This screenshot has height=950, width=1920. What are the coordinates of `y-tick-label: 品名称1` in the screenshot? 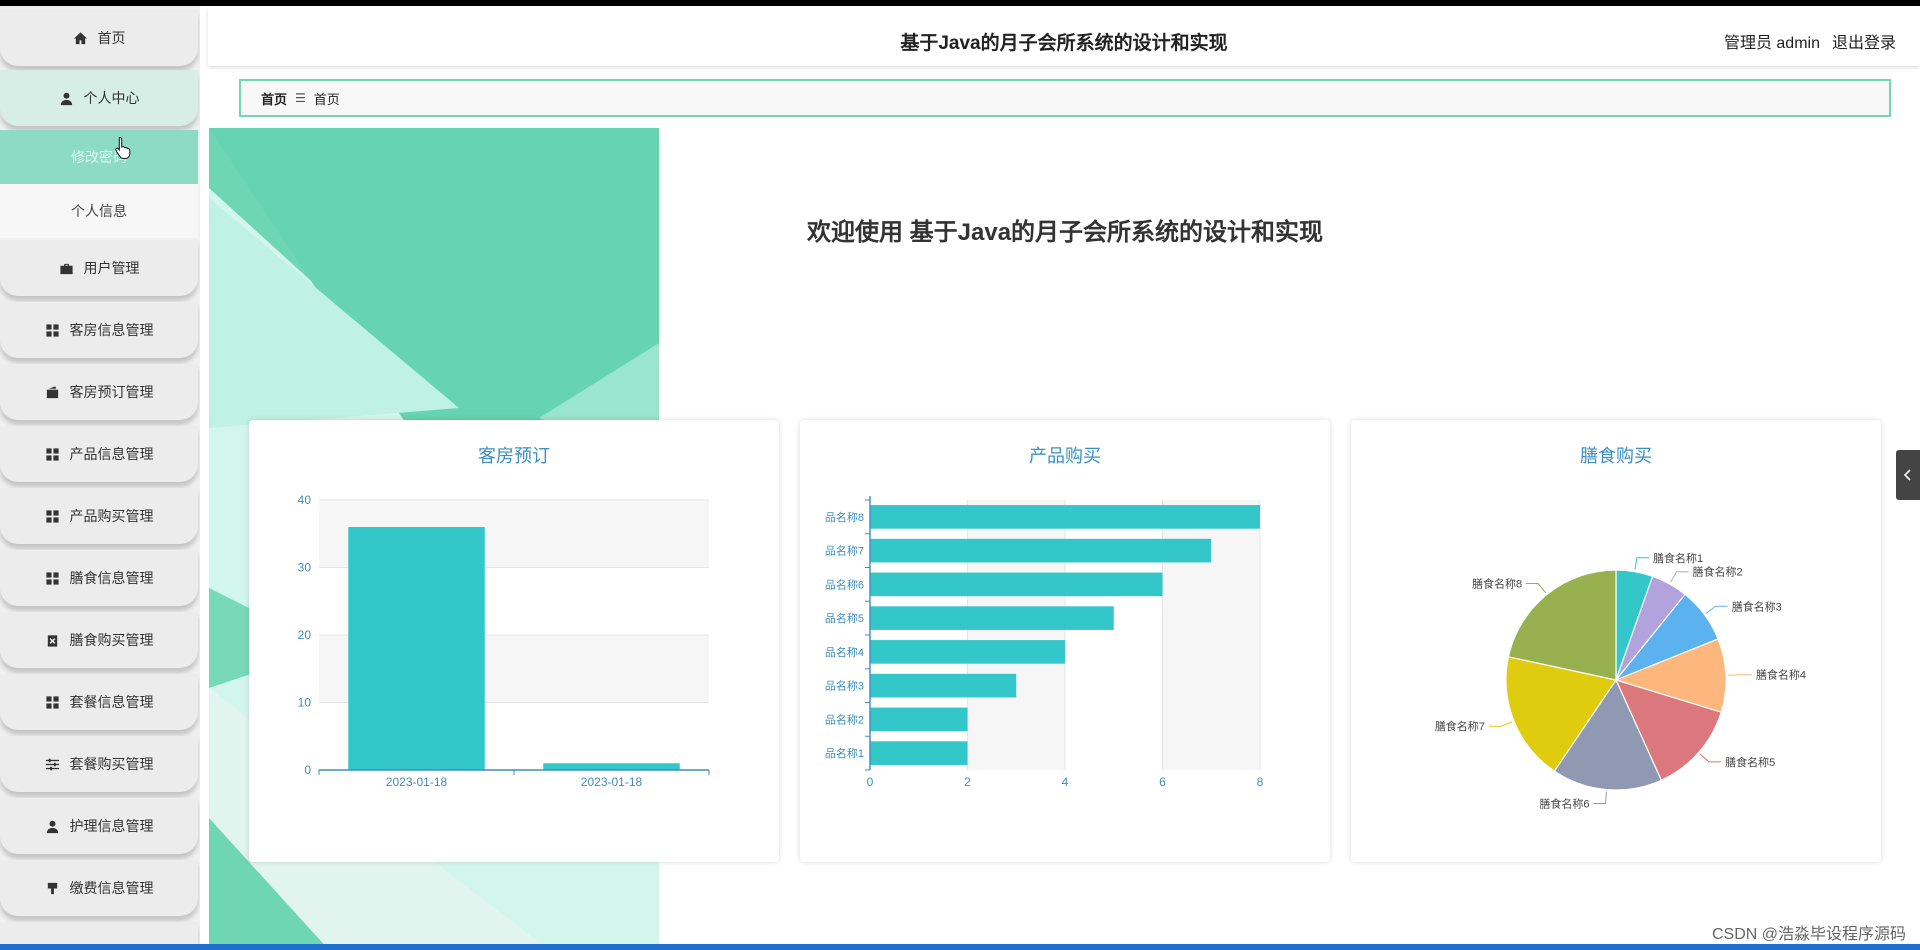 It's located at (844, 753).